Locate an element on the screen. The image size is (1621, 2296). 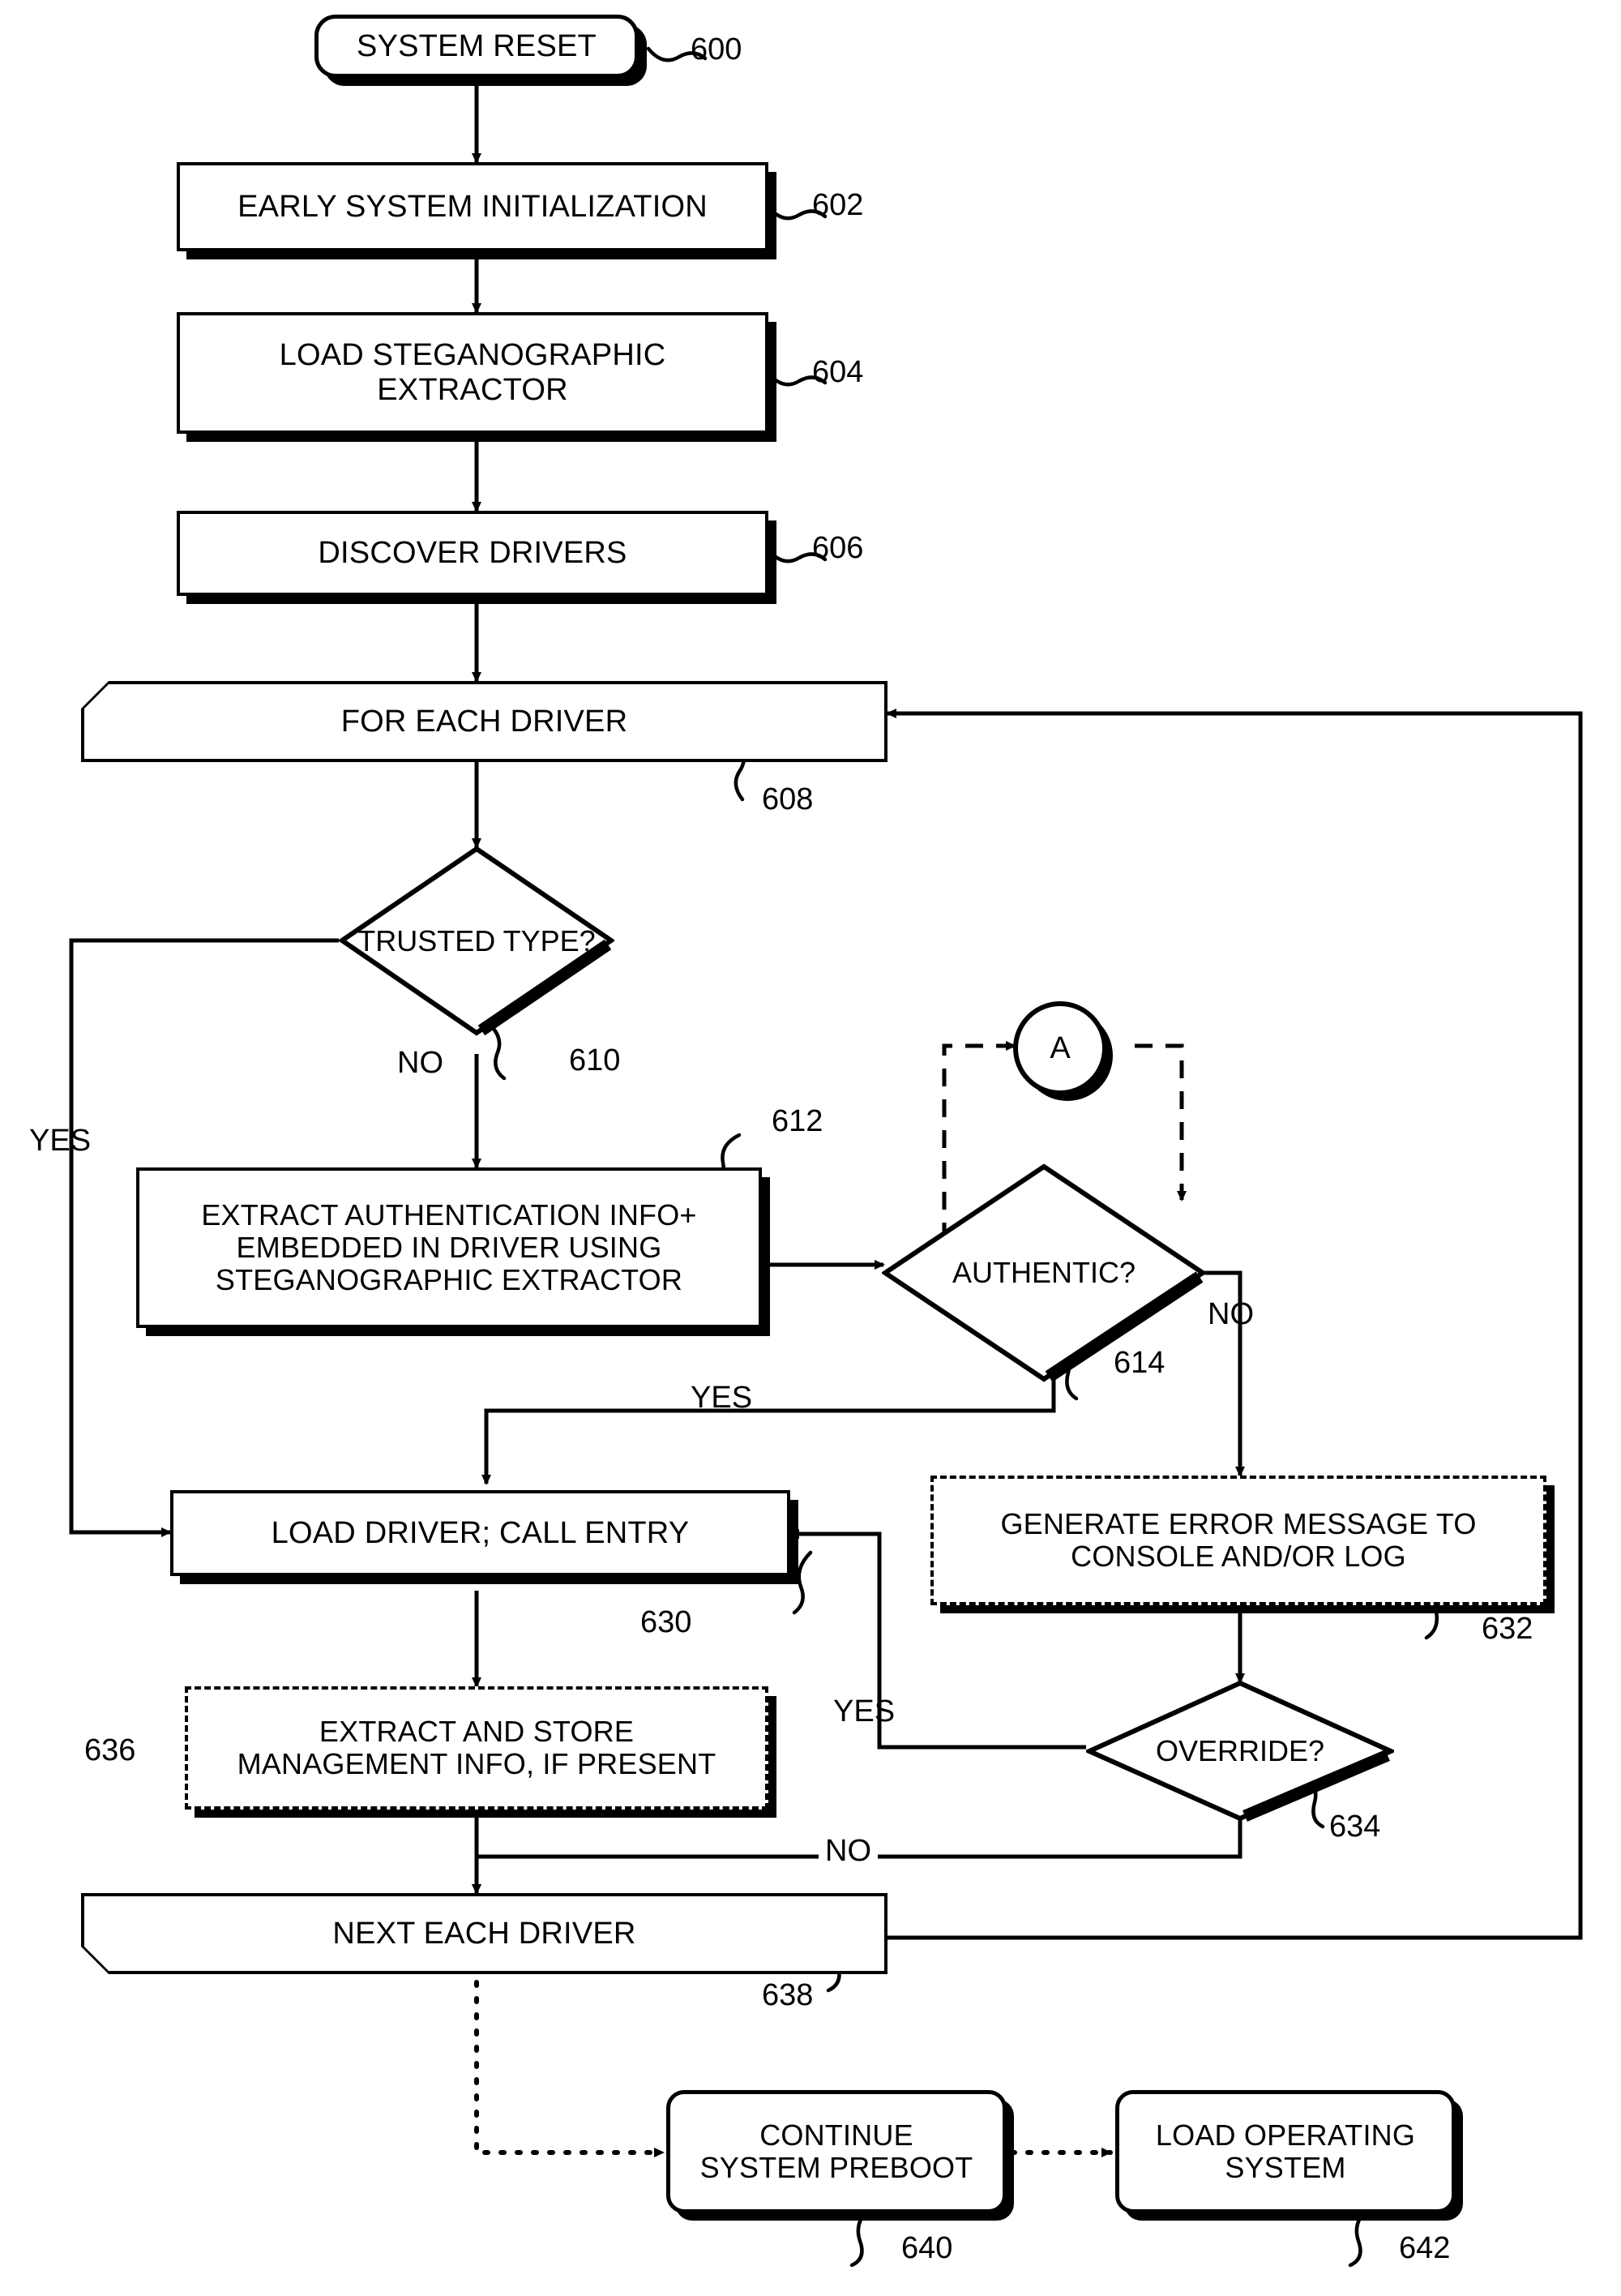
label-override-yes: YES is located at coordinates (865, 1711).